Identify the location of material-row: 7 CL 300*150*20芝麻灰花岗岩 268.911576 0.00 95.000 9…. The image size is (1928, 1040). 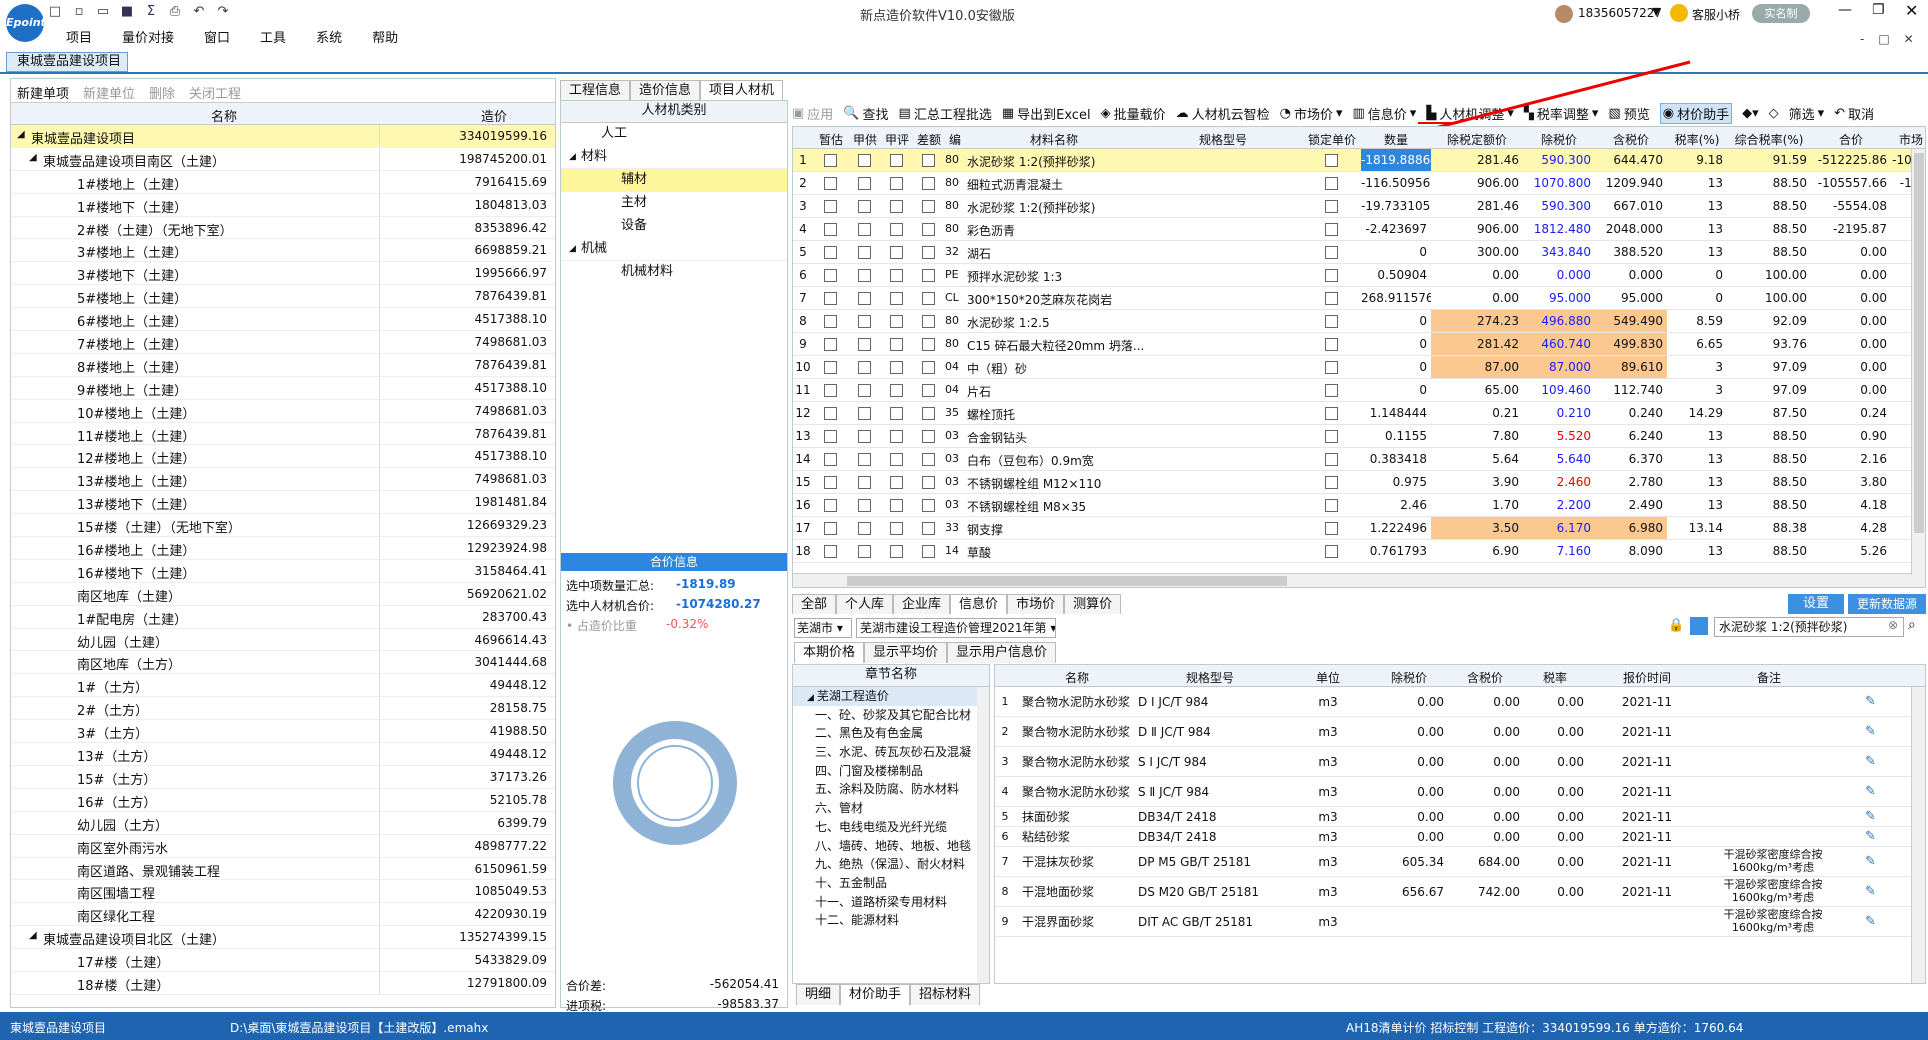
(1359, 298).